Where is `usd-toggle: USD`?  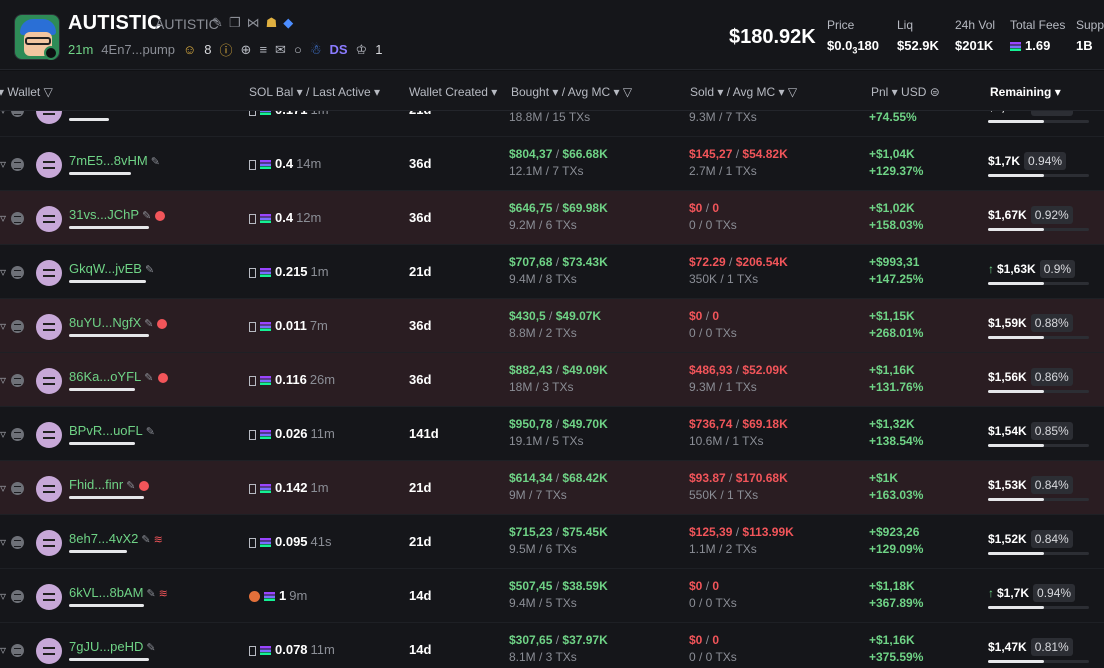 usd-toggle: USD is located at coordinates (913, 92).